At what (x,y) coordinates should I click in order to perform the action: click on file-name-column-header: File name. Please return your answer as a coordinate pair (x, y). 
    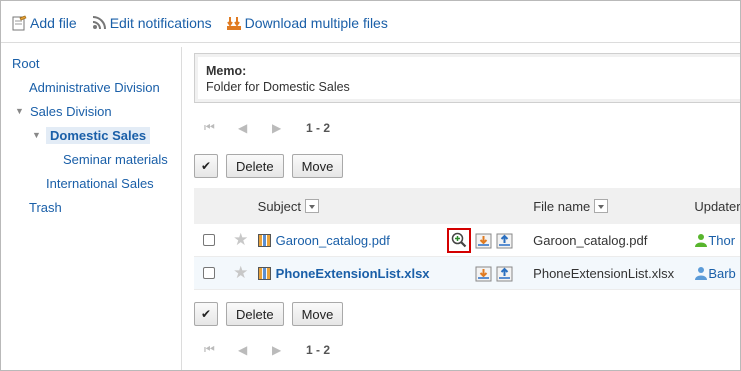
    Looking at the image, I should click on (561, 206).